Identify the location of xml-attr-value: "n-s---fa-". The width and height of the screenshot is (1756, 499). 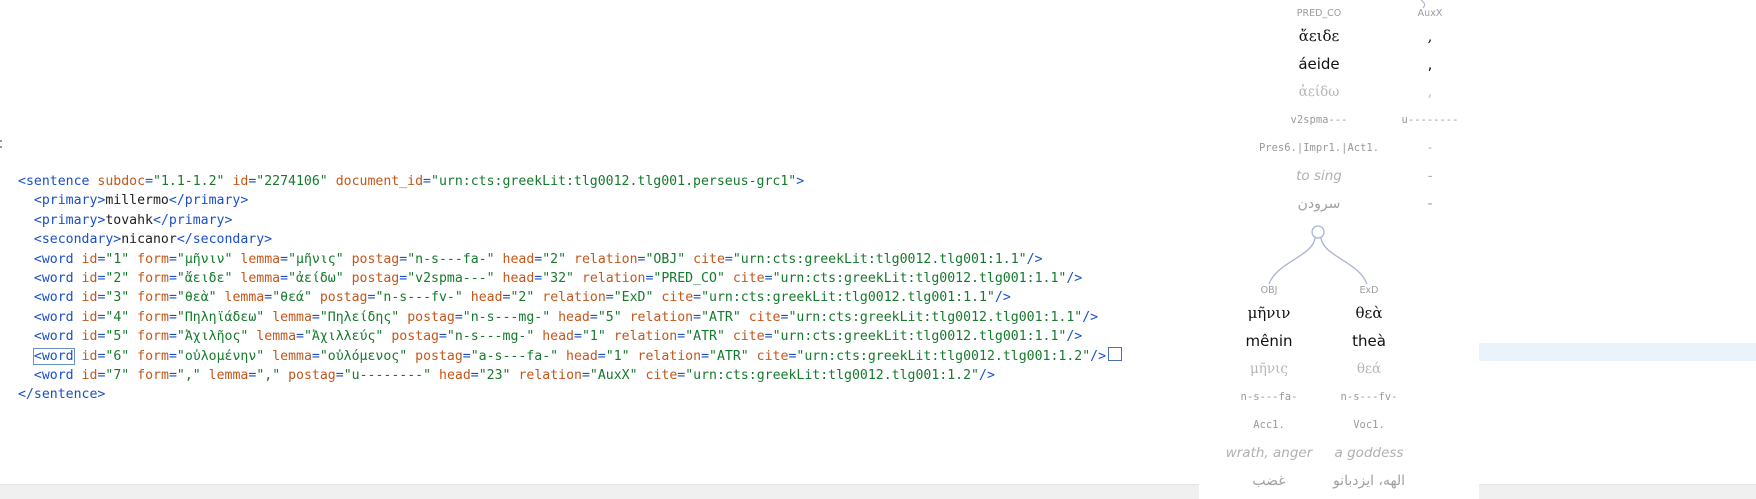
(451, 259).